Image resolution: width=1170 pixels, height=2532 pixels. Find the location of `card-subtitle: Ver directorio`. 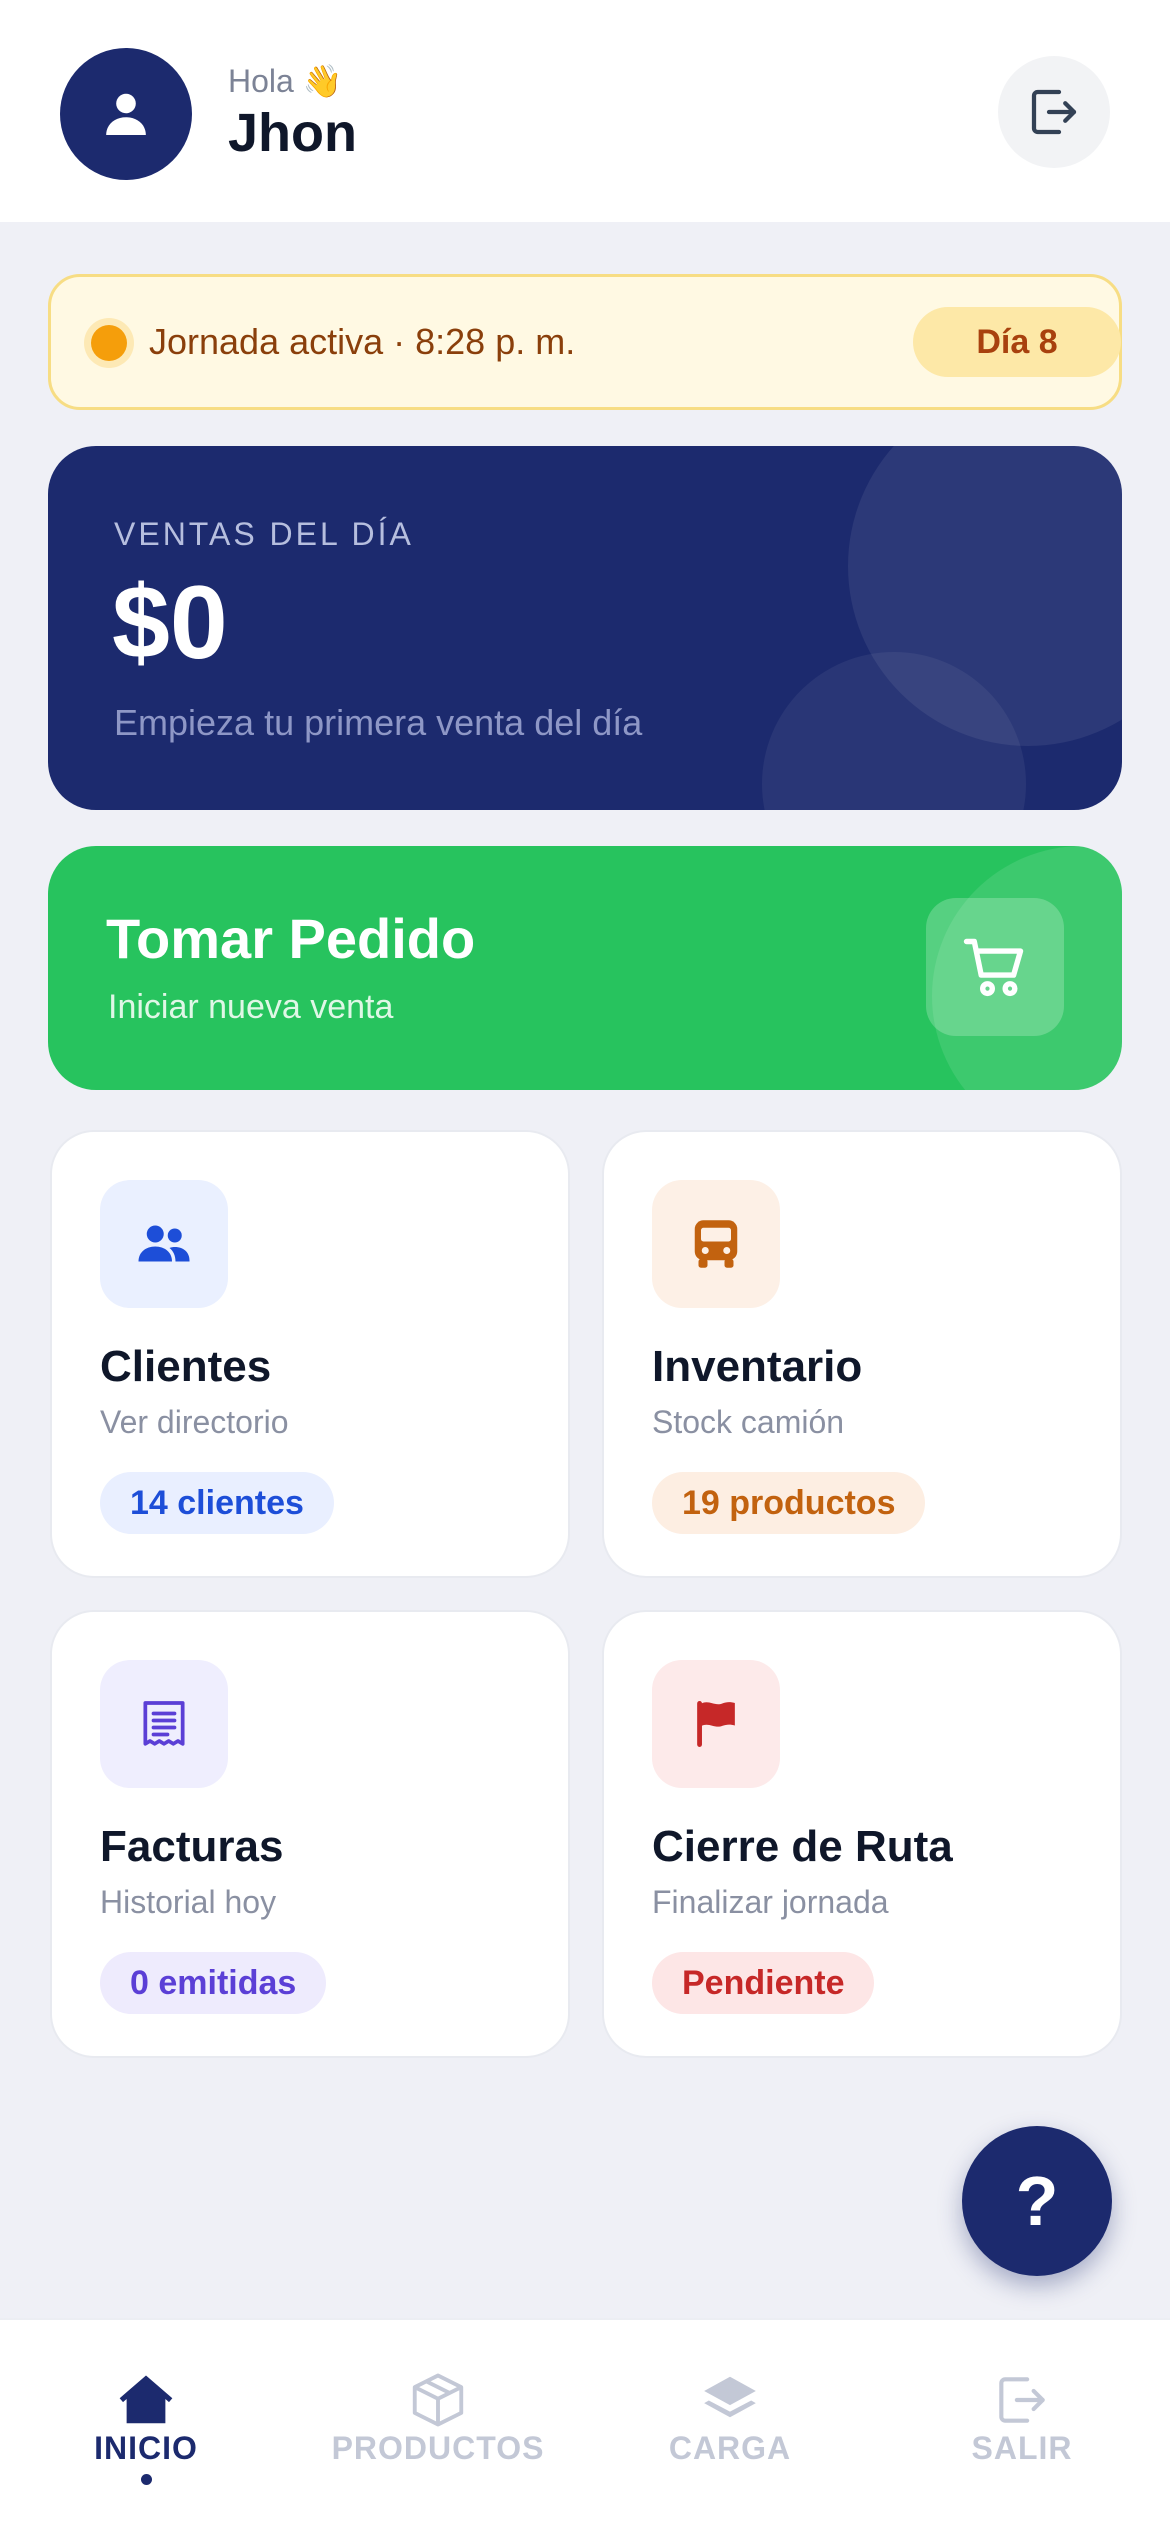

card-subtitle: Ver directorio is located at coordinates (194, 1422).